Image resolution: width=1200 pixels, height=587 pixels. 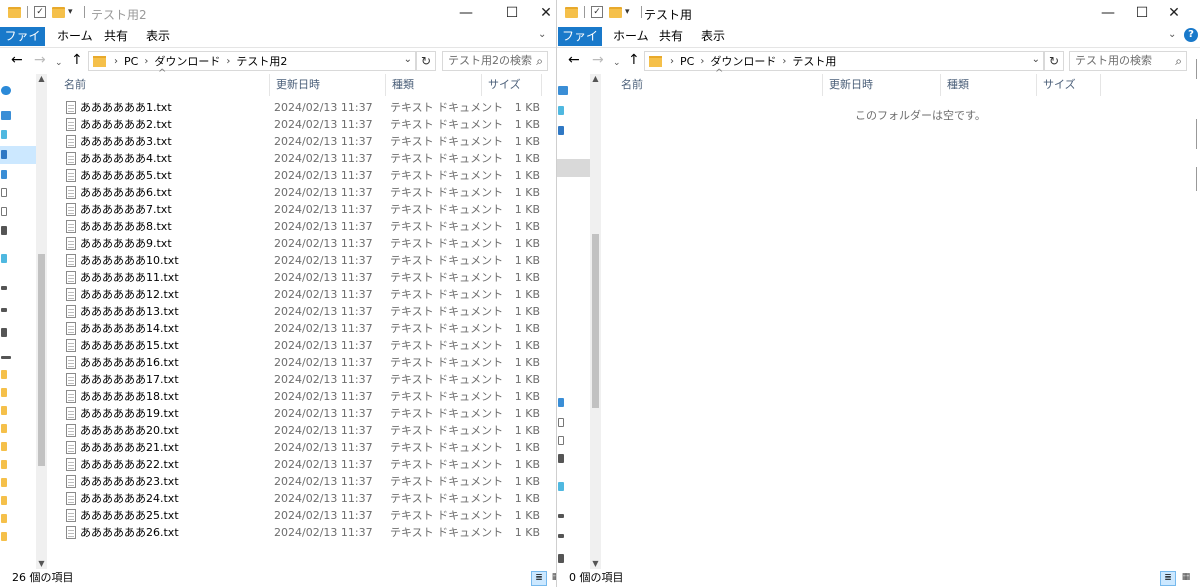 What do you see at coordinates (546, 13) in the screenshot?
I see `close-icon: ✕` at bounding box center [546, 13].